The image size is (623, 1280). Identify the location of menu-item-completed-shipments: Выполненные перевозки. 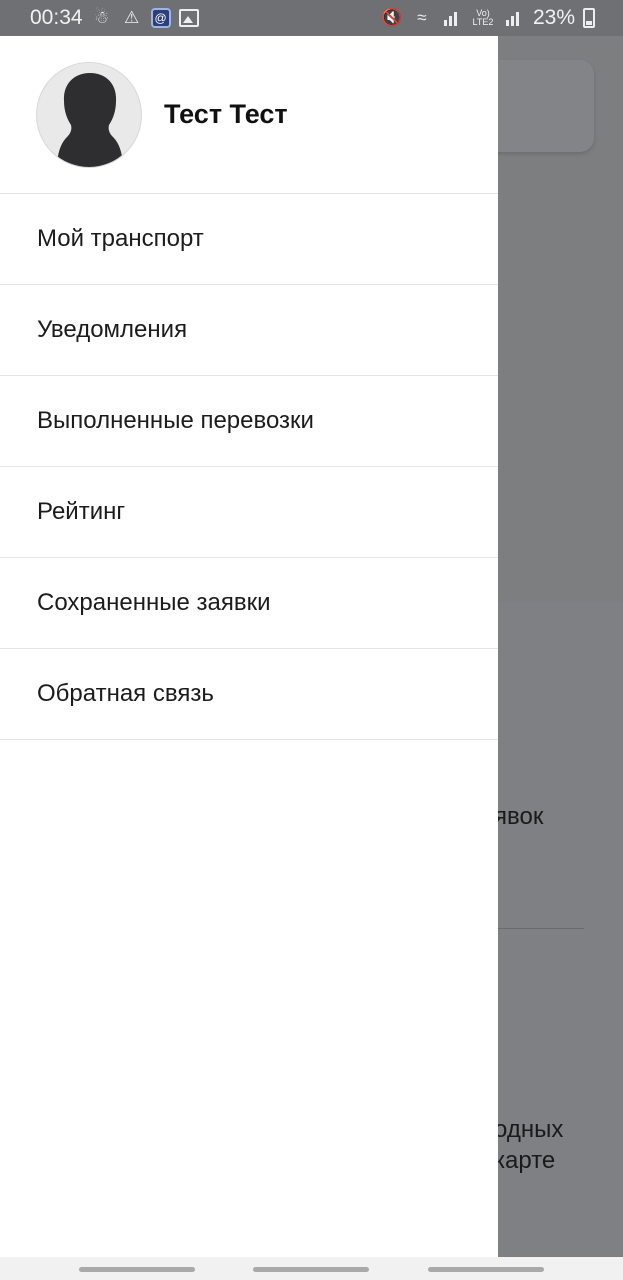
(249, 421).